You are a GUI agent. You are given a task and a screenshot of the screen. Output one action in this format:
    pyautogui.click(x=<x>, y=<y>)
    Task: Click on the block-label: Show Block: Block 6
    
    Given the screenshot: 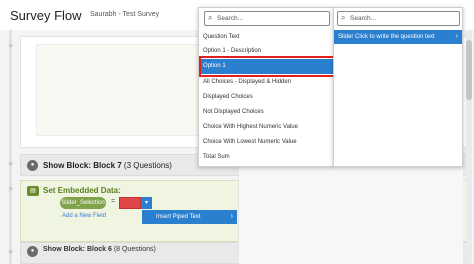 What is the action you would take?
    pyautogui.click(x=77, y=249)
    